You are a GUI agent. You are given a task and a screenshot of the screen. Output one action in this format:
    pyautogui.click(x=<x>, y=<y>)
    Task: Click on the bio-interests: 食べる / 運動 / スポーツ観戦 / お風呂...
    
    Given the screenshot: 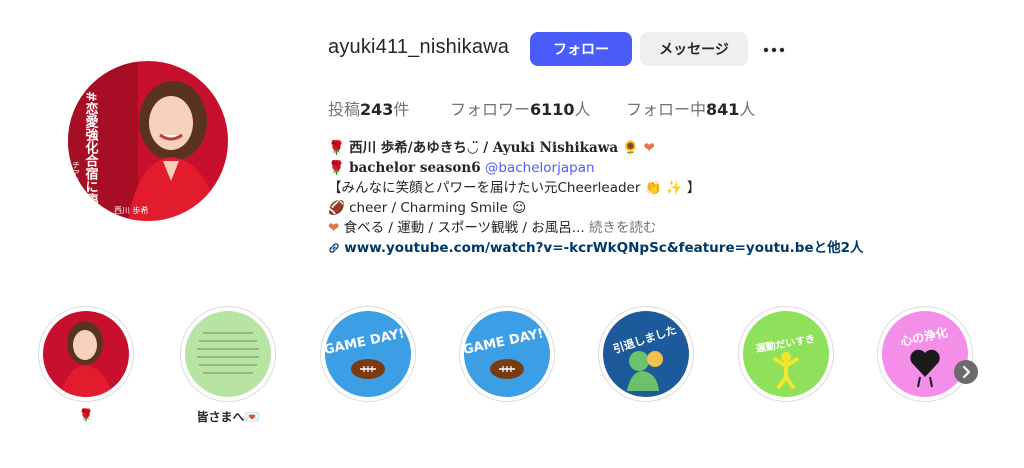 What is the action you would take?
    pyautogui.click(x=464, y=228)
    